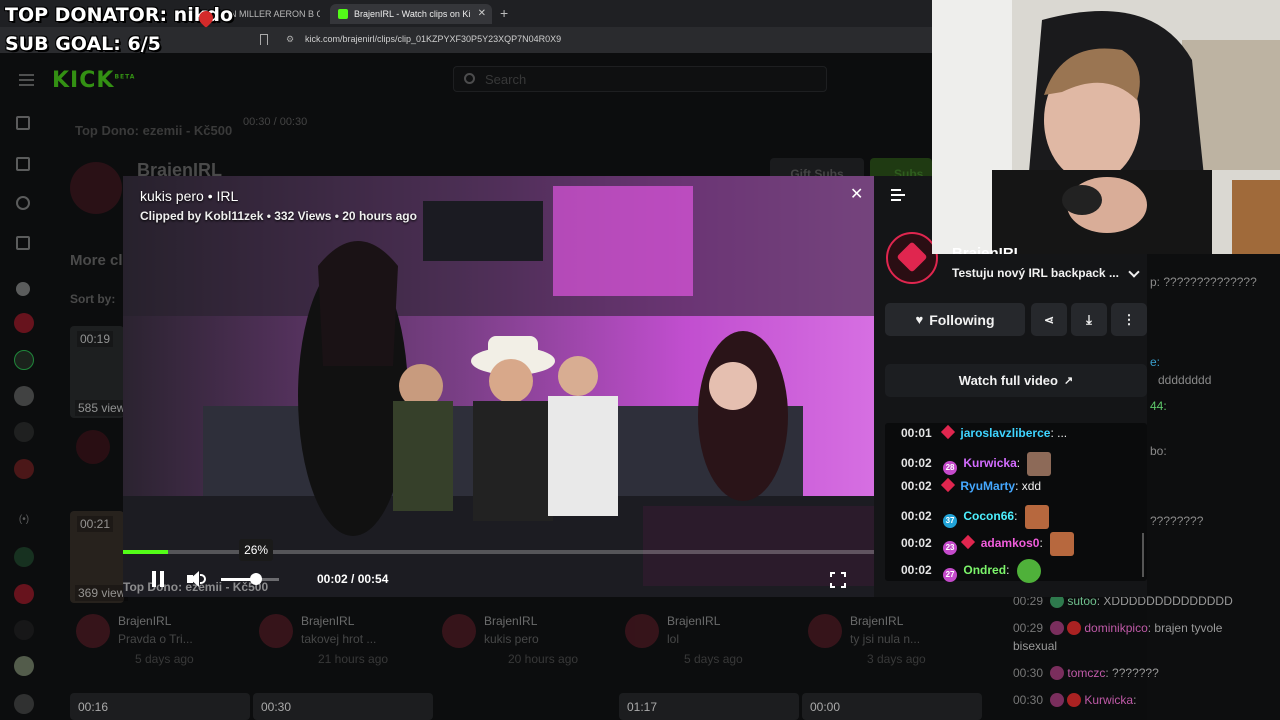 The image size is (1280, 720). Describe the element at coordinates (989, 463) in the screenshot. I see `chat-username: Kurwicka` at that location.